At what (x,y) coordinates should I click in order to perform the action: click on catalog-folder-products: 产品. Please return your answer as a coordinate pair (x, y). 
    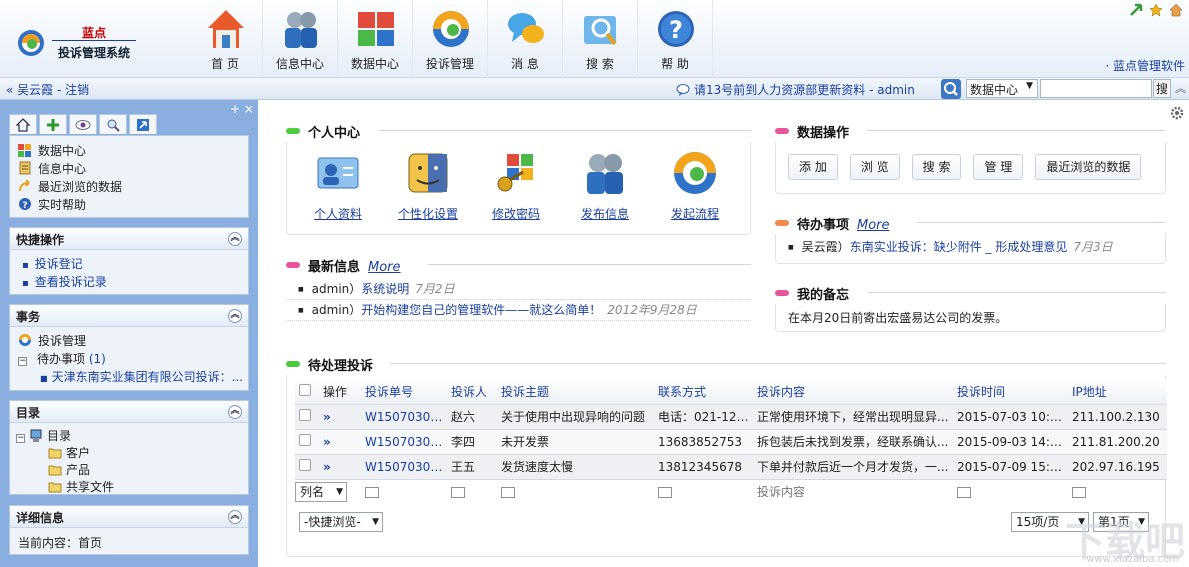
    Looking at the image, I should click on (132, 469).